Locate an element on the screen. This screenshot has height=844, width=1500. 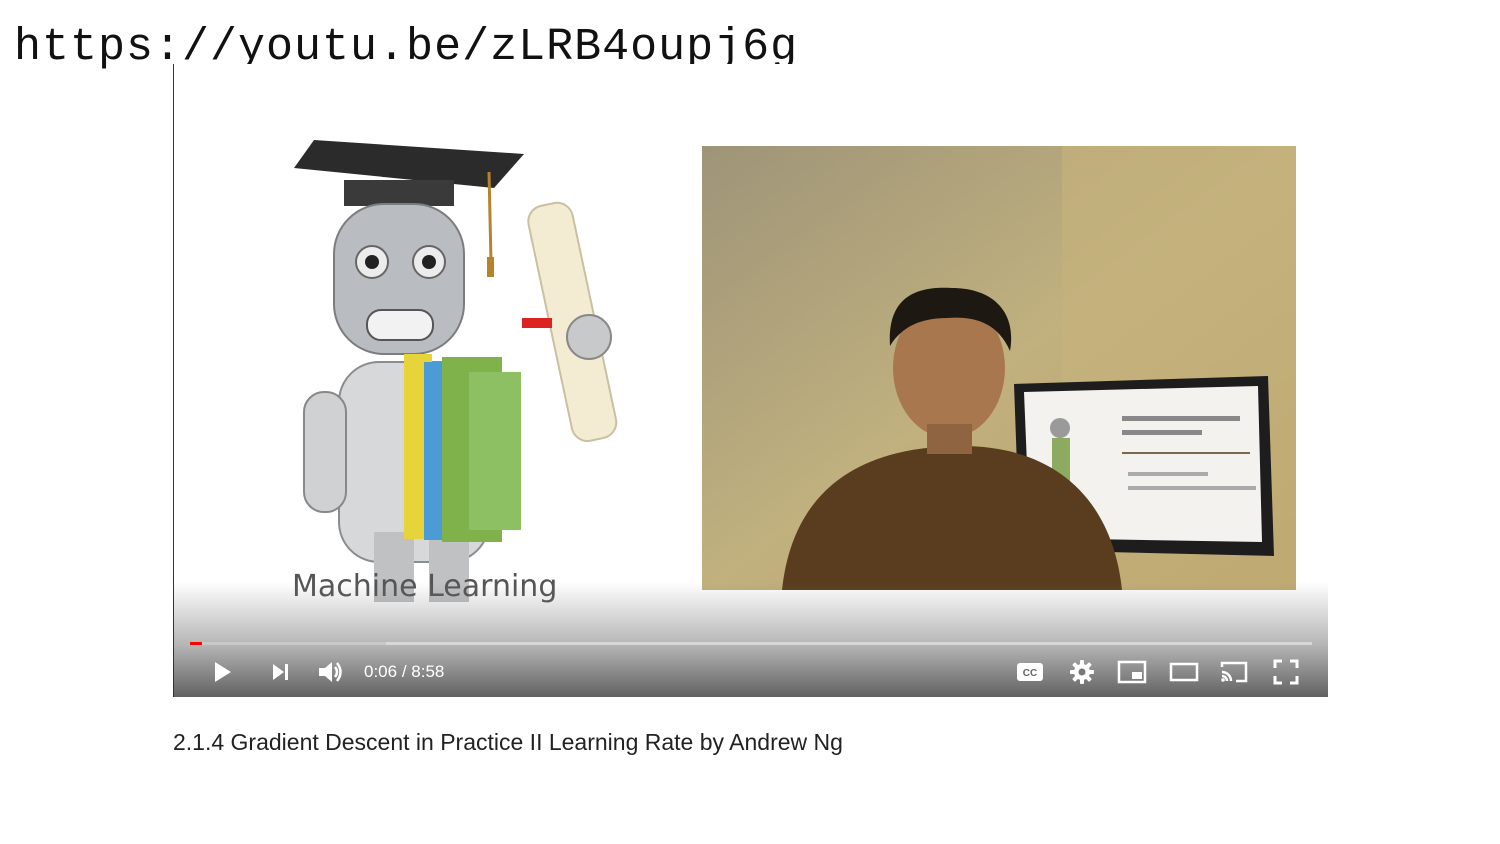
next-icon is located at coordinates (280, 672).